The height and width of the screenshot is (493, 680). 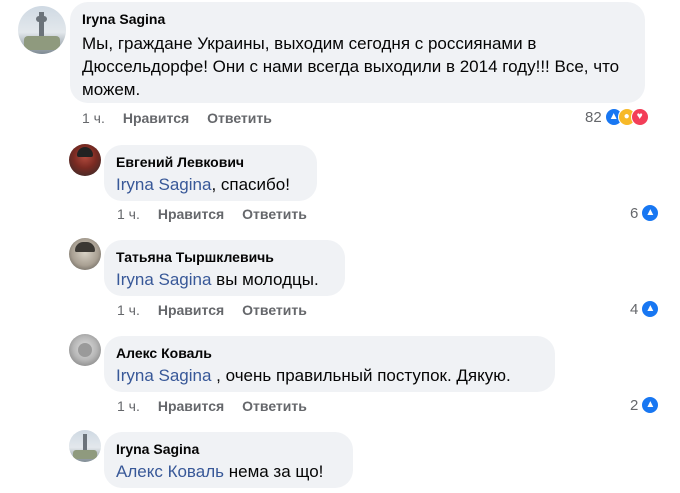 I want to click on comment-author: Татьяна Тыршклевичь, so click(x=224, y=257).